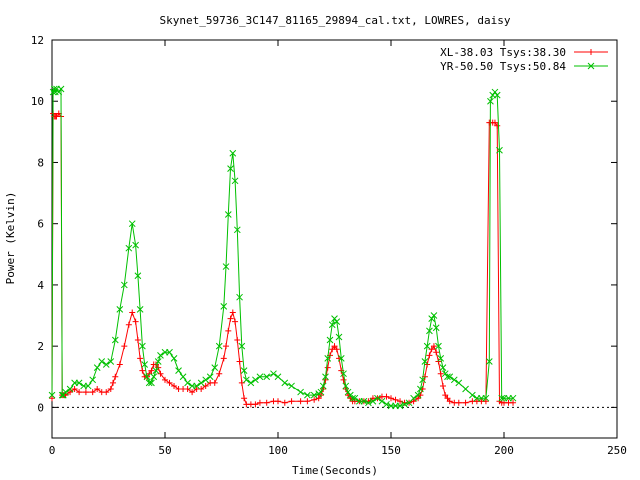 The width and height of the screenshot is (640, 480). Describe the element at coordinates (617, 450) in the screenshot. I see `x-tick-label: 250` at that location.